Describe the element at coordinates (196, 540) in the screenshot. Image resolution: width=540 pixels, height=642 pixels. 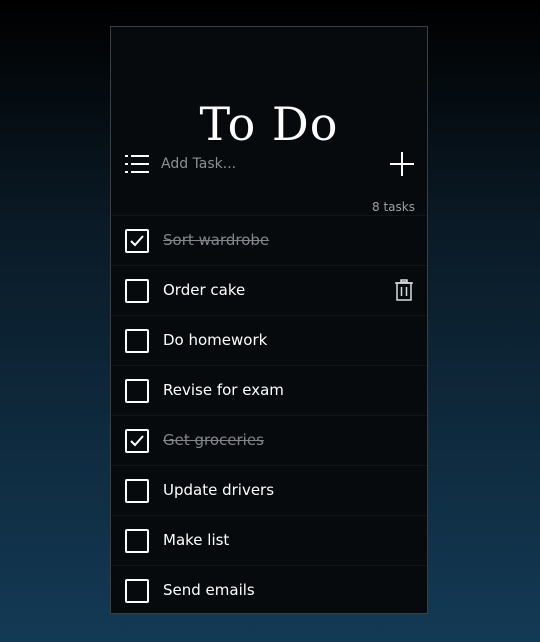
I see `task-label: Make list` at that location.